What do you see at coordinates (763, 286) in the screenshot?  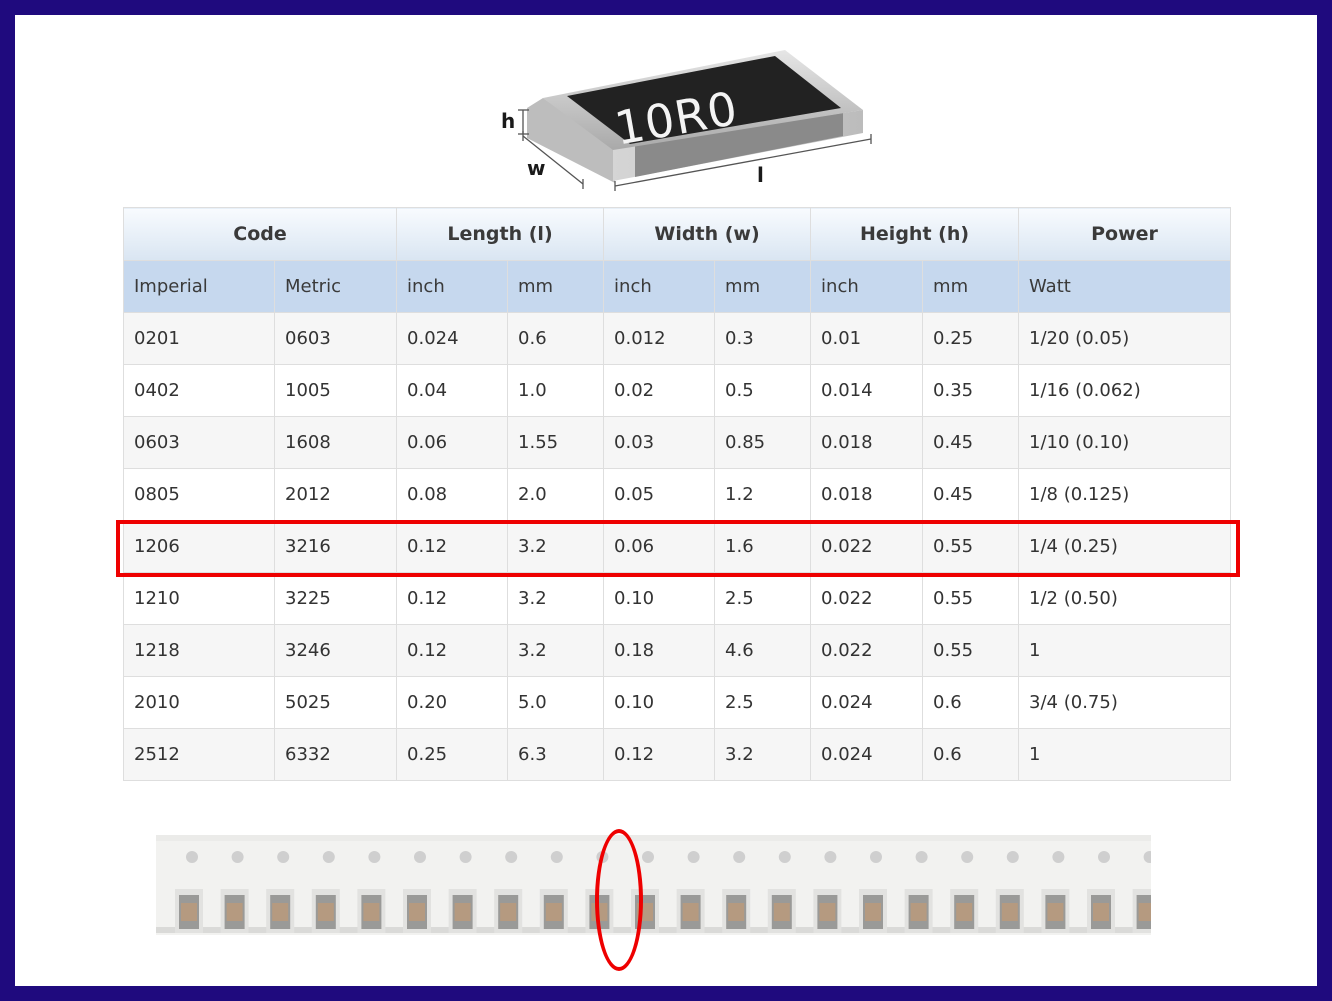 I see `subheader-width-mm: mm` at bounding box center [763, 286].